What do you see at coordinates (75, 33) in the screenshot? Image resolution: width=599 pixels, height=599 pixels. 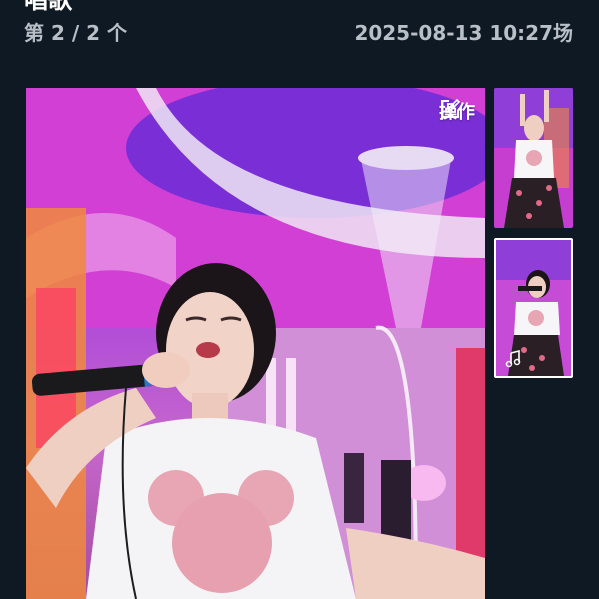 I see `item-counter: 第 2 / 2 个` at bounding box center [75, 33].